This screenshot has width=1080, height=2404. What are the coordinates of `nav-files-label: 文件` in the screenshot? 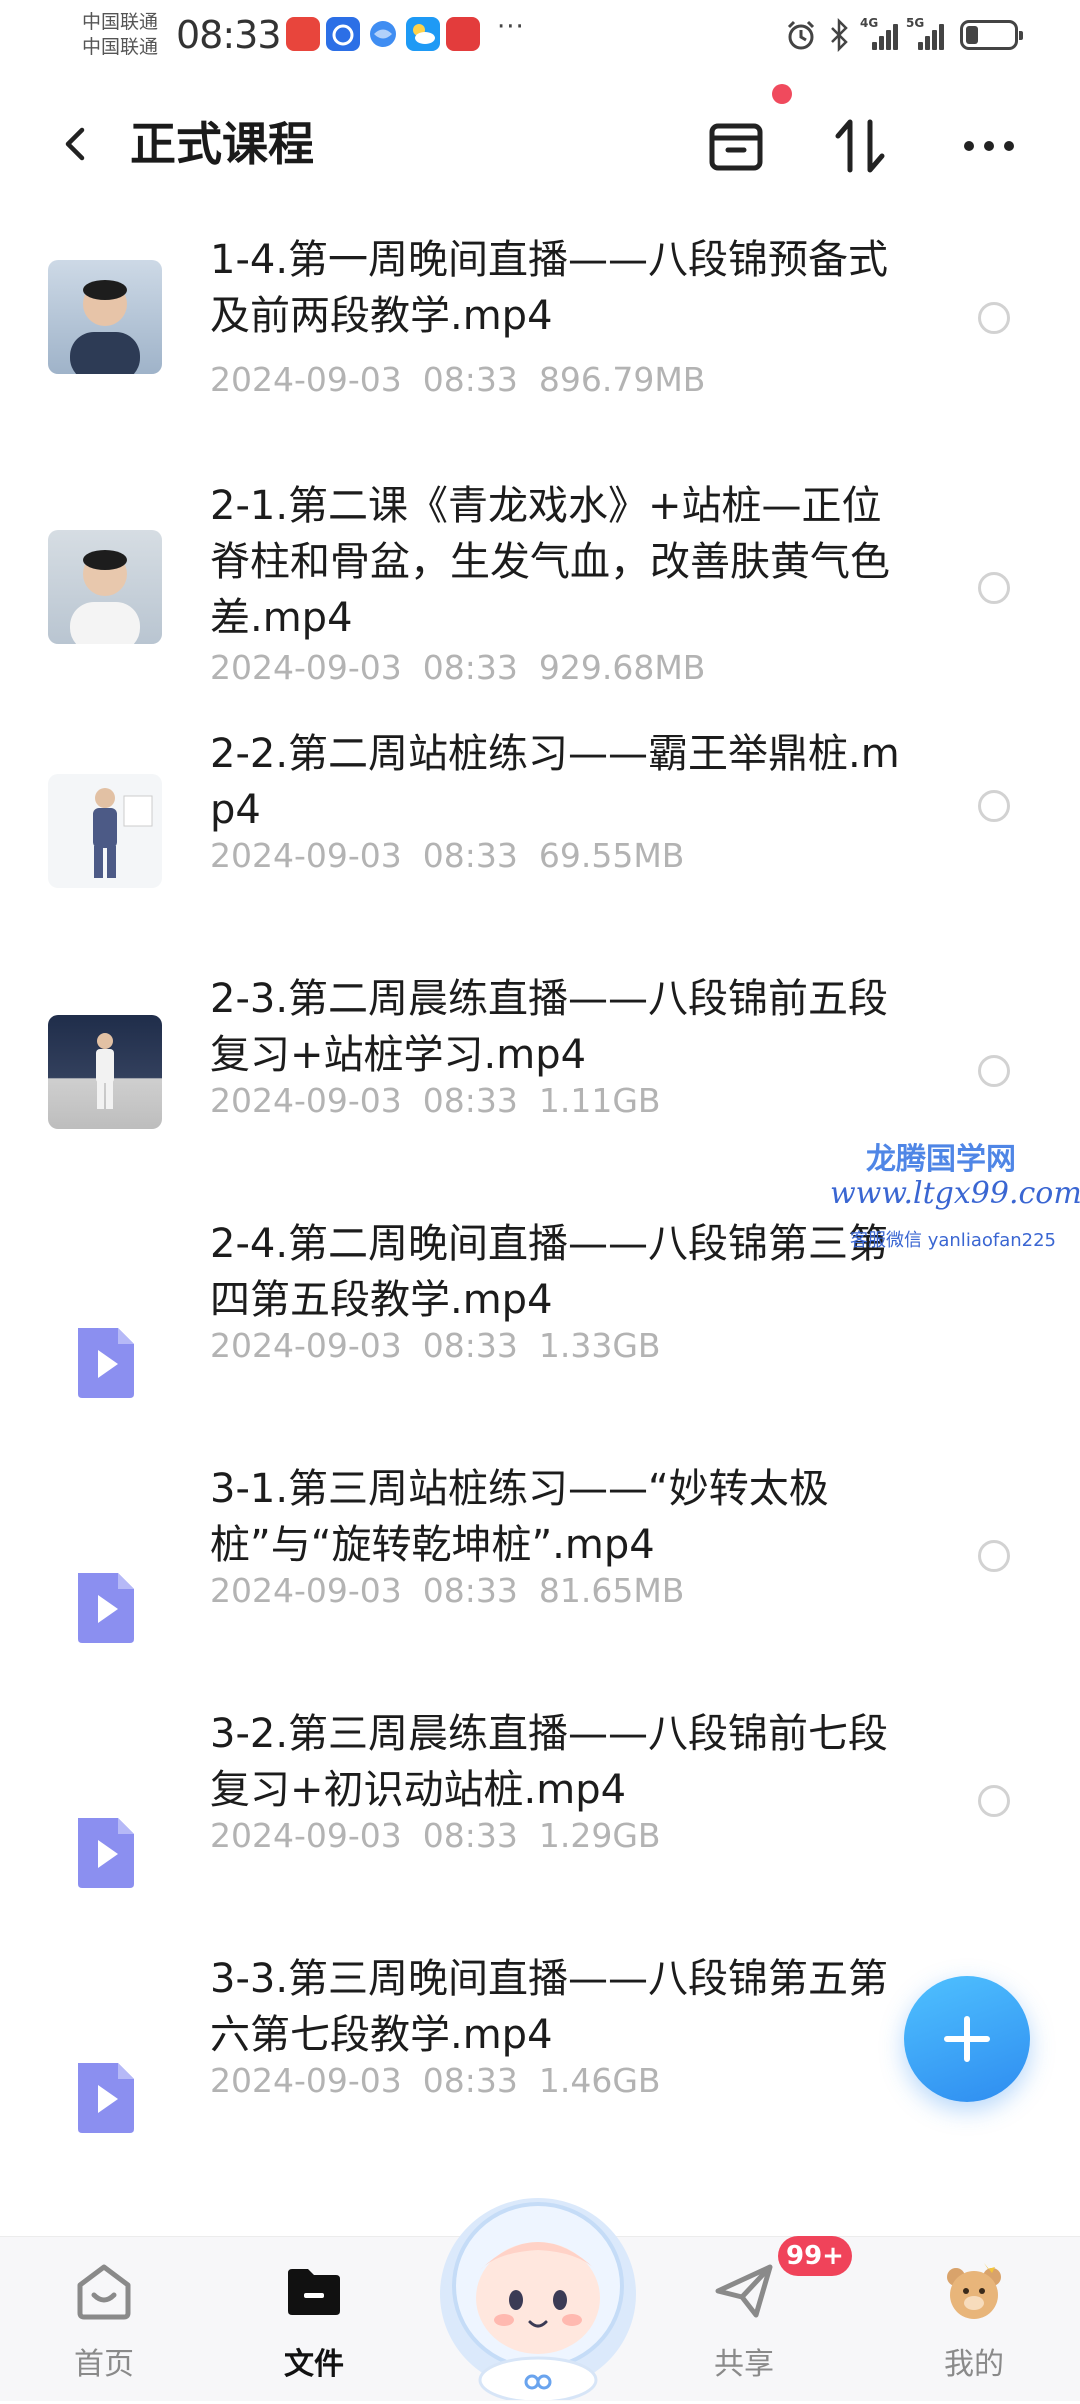 It's located at (314, 2364).